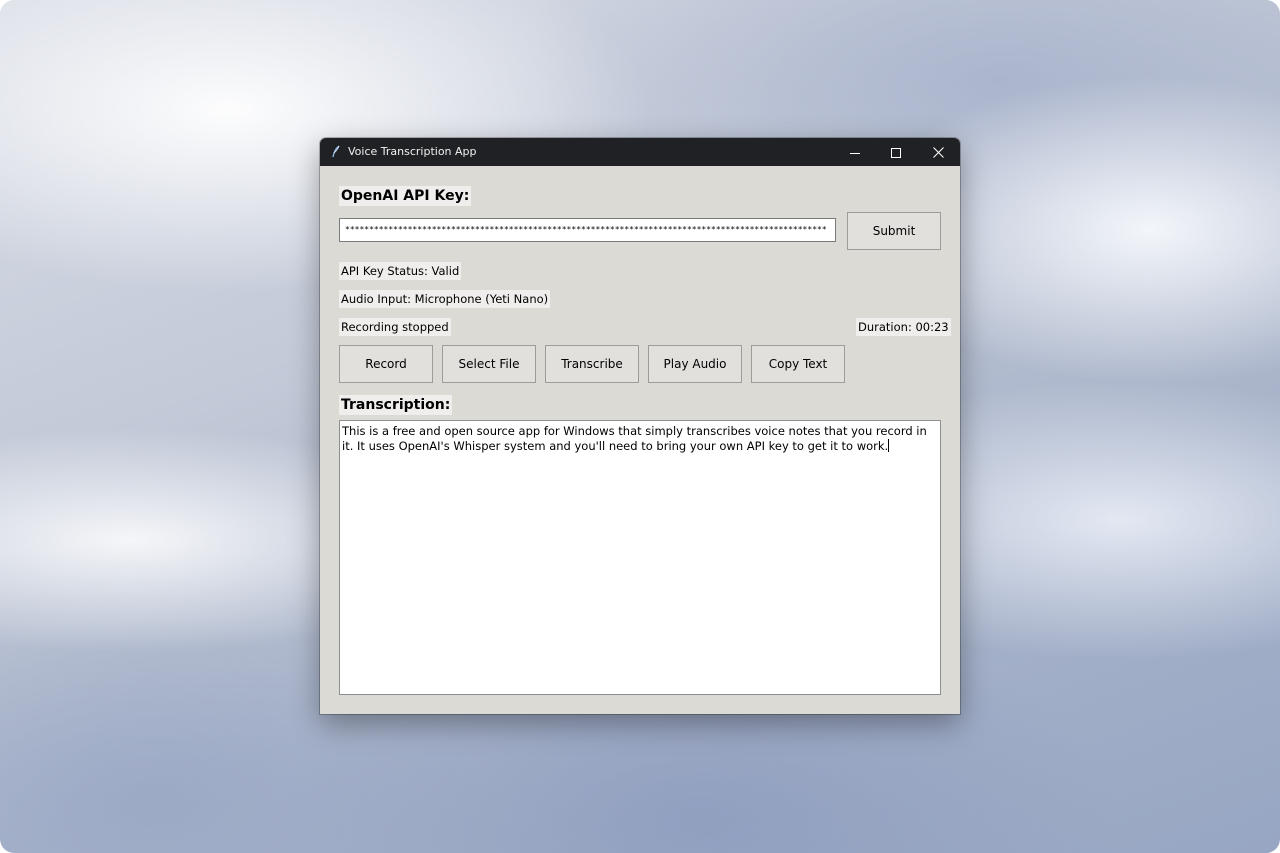 The height and width of the screenshot is (853, 1280). What do you see at coordinates (405, 196) in the screenshot?
I see `api-key-label: OpenAI API Key:` at bounding box center [405, 196].